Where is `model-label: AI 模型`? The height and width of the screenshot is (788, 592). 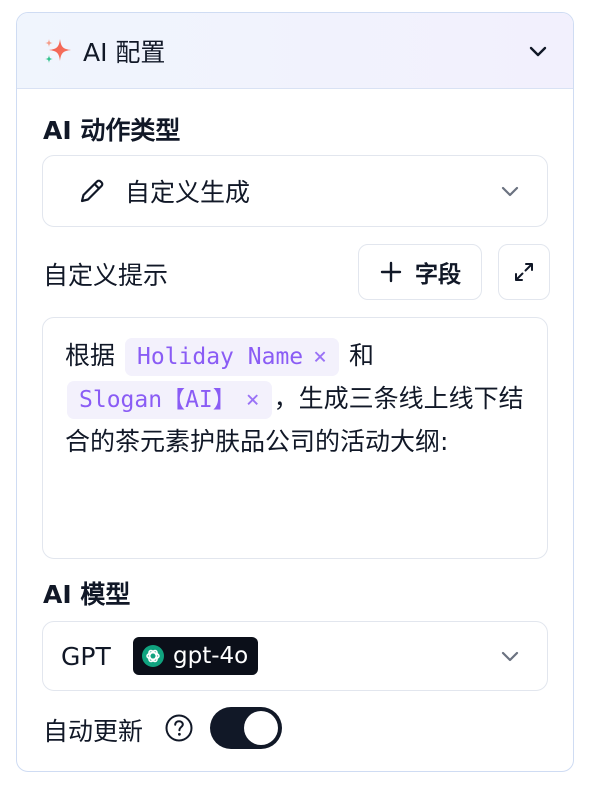
model-label: AI 模型 is located at coordinates (87, 594).